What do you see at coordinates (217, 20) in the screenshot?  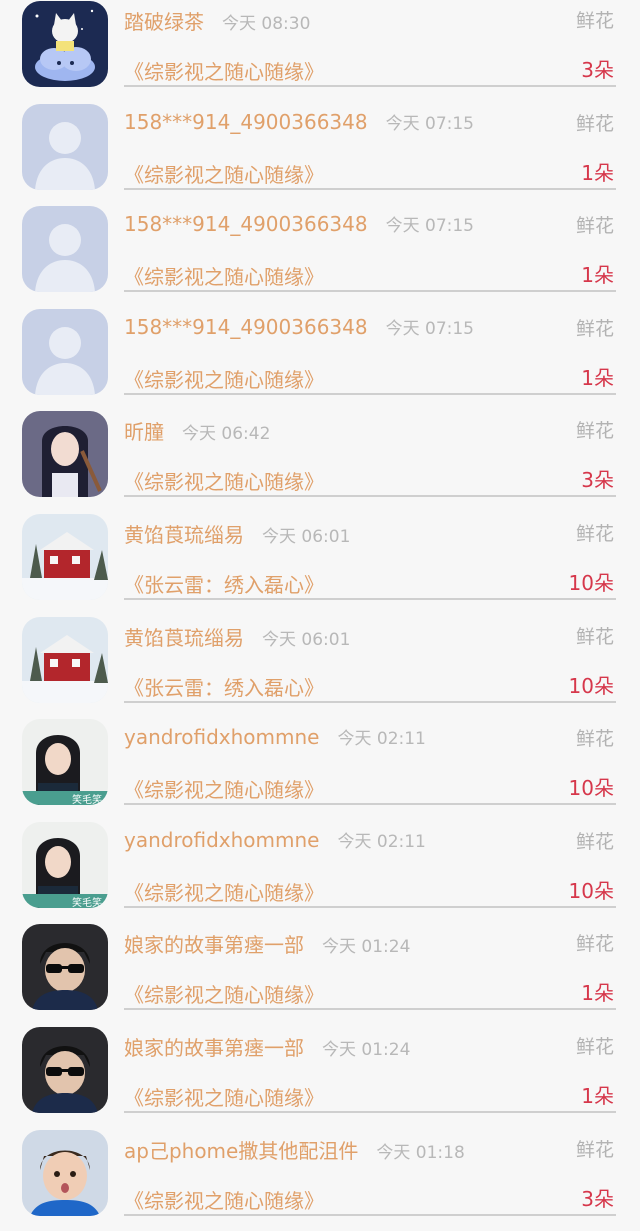 I see `username: 踏破绿茶 今天 08:30` at bounding box center [217, 20].